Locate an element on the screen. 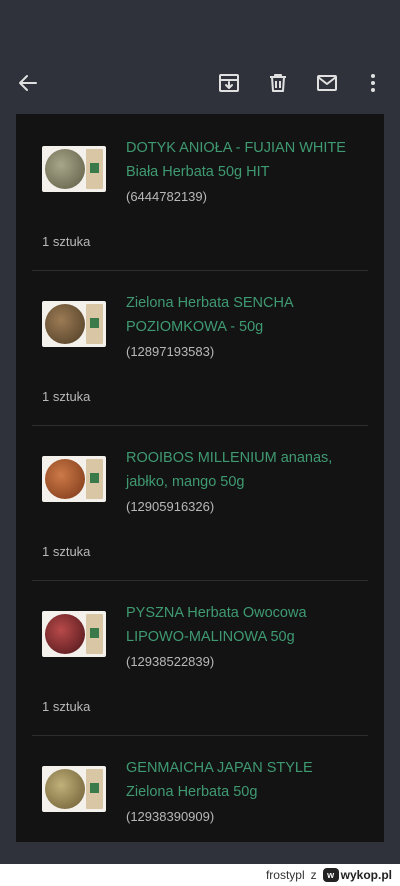 The width and height of the screenshot is (400, 886). status-bar is located at coordinates (200, 26).